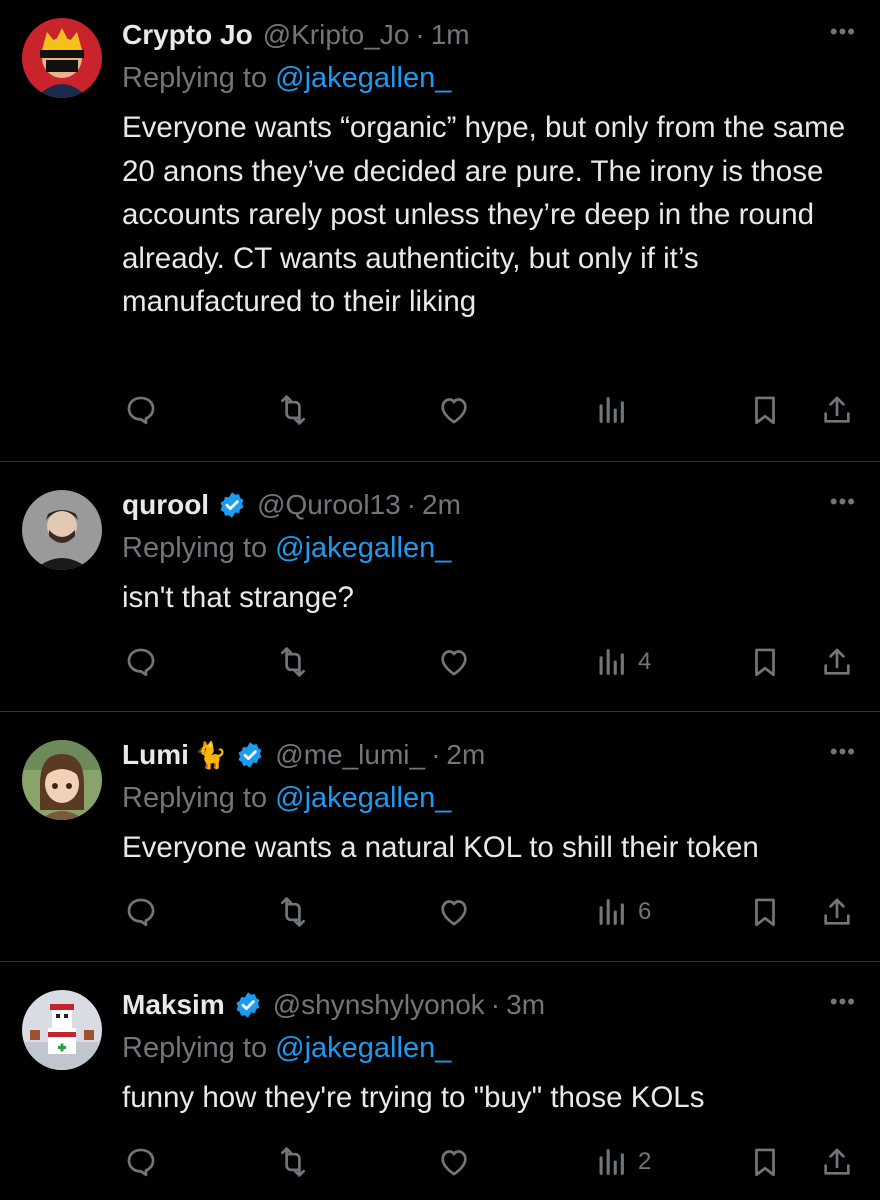  Describe the element at coordinates (165, 505) in the screenshot. I see `display-name: qurool` at that location.